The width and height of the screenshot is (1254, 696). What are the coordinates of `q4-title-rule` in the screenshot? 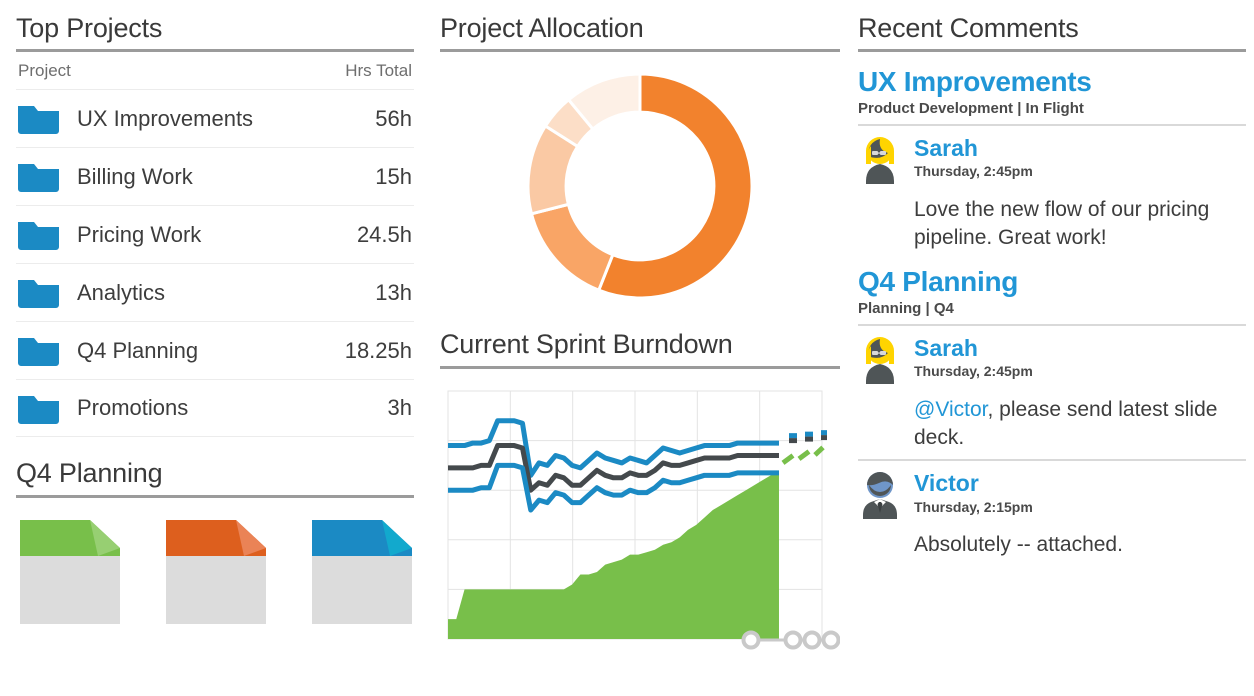 It's located at (215, 496).